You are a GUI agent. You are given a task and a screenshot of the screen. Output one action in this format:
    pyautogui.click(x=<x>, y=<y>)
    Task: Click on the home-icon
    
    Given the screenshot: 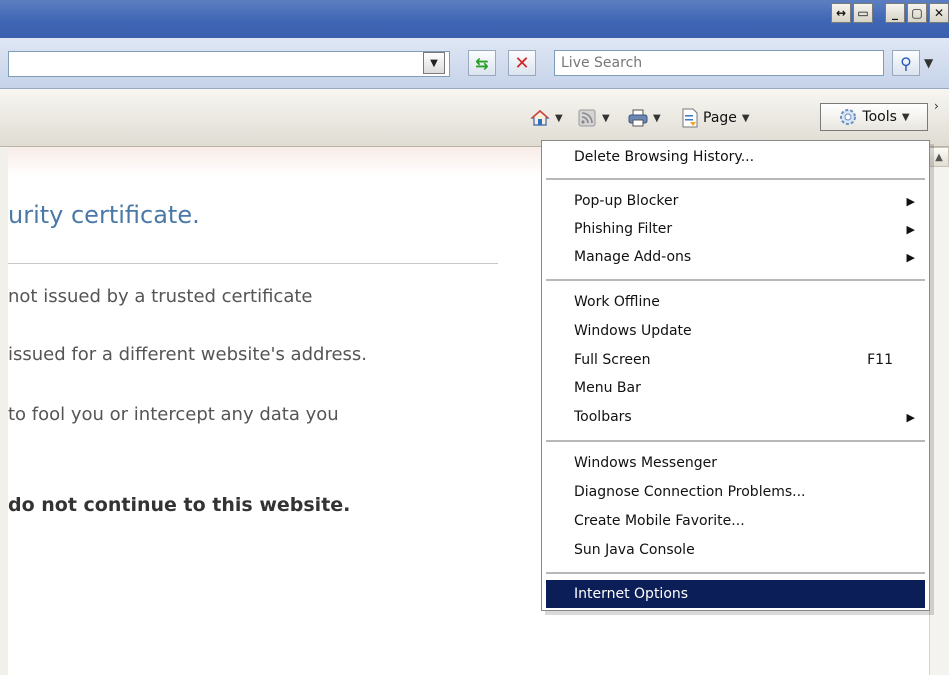 What is the action you would take?
    pyautogui.click(x=540, y=118)
    